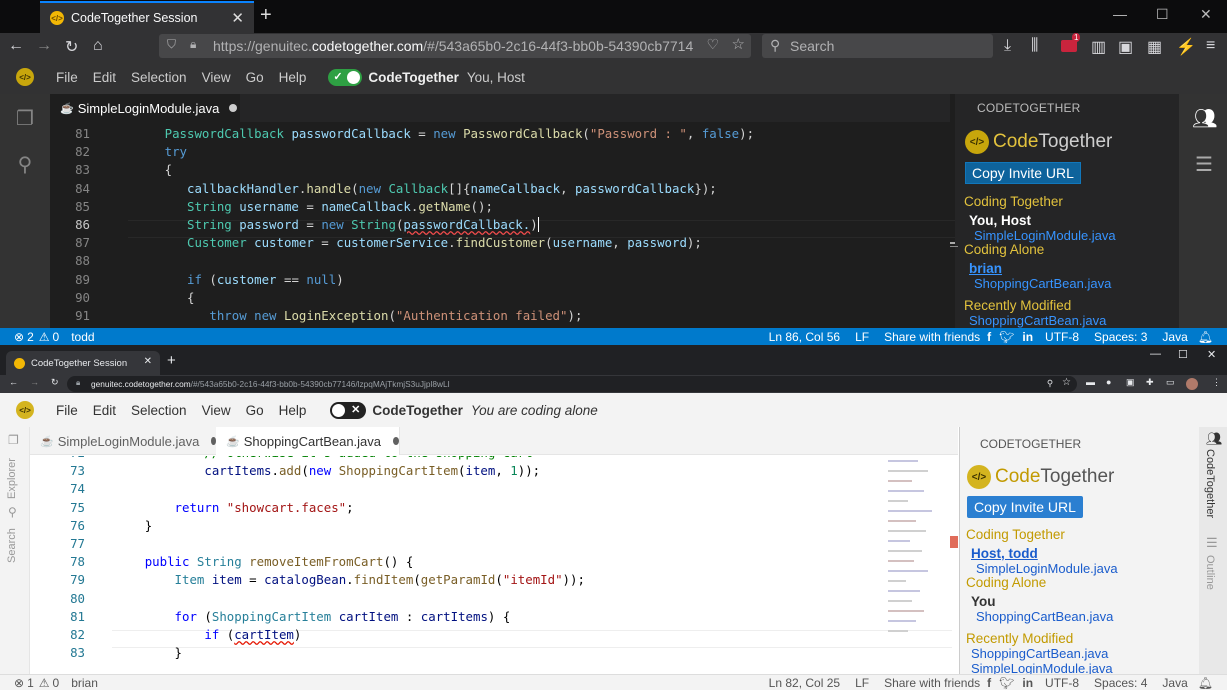  I want to click on menu-icon: ⋮, so click(1216, 382).